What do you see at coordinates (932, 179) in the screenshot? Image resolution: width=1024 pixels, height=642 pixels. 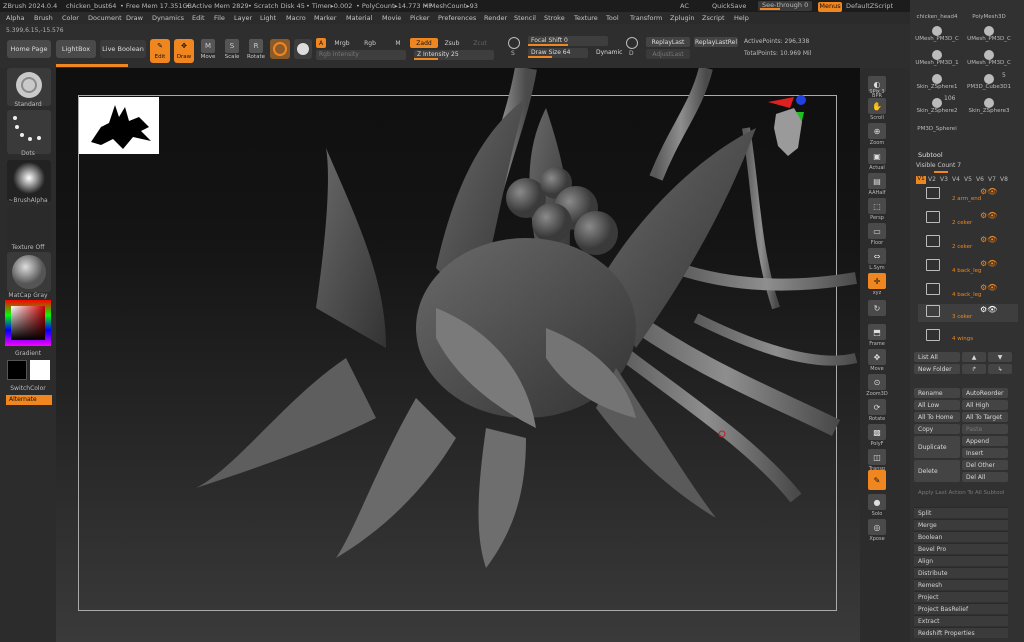 I see `version-v2: V2` at bounding box center [932, 179].